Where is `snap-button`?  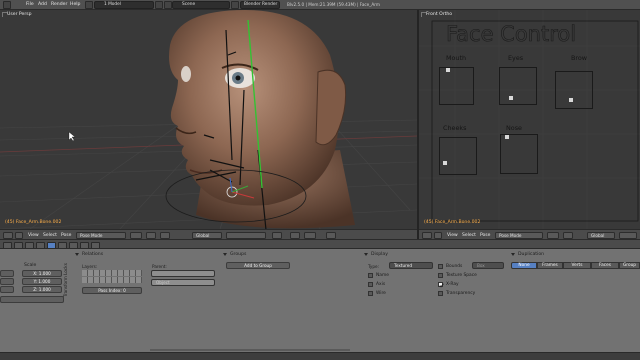 snap-button is located at coordinates (295, 235).